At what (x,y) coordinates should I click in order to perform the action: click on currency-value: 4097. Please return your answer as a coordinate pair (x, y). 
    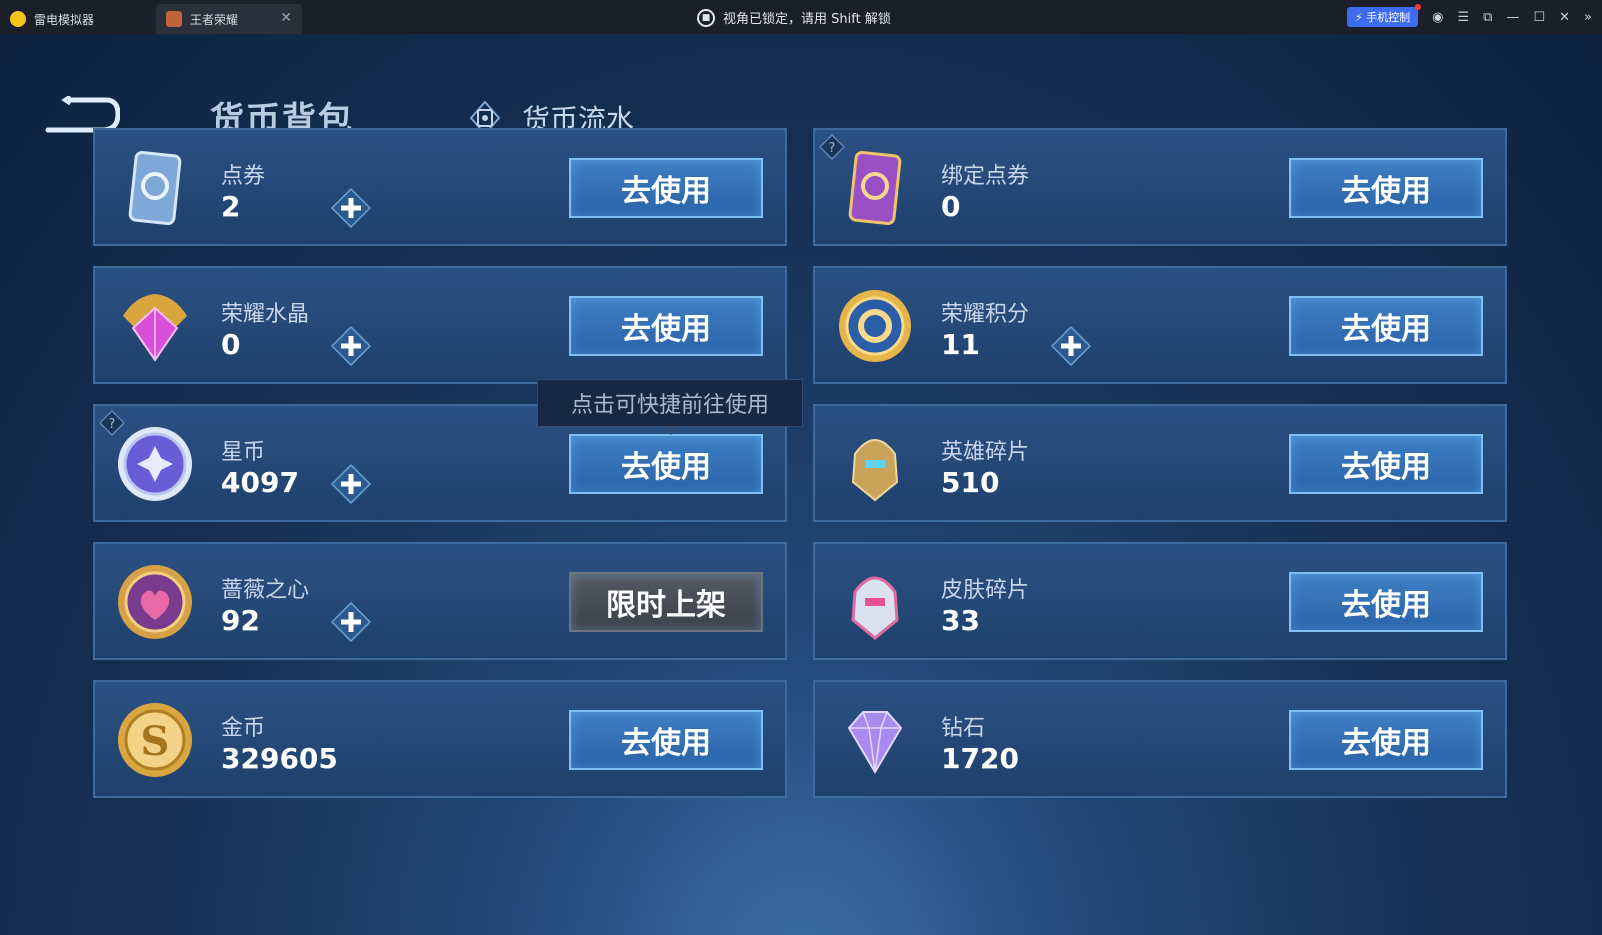
    Looking at the image, I should click on (260, 482).